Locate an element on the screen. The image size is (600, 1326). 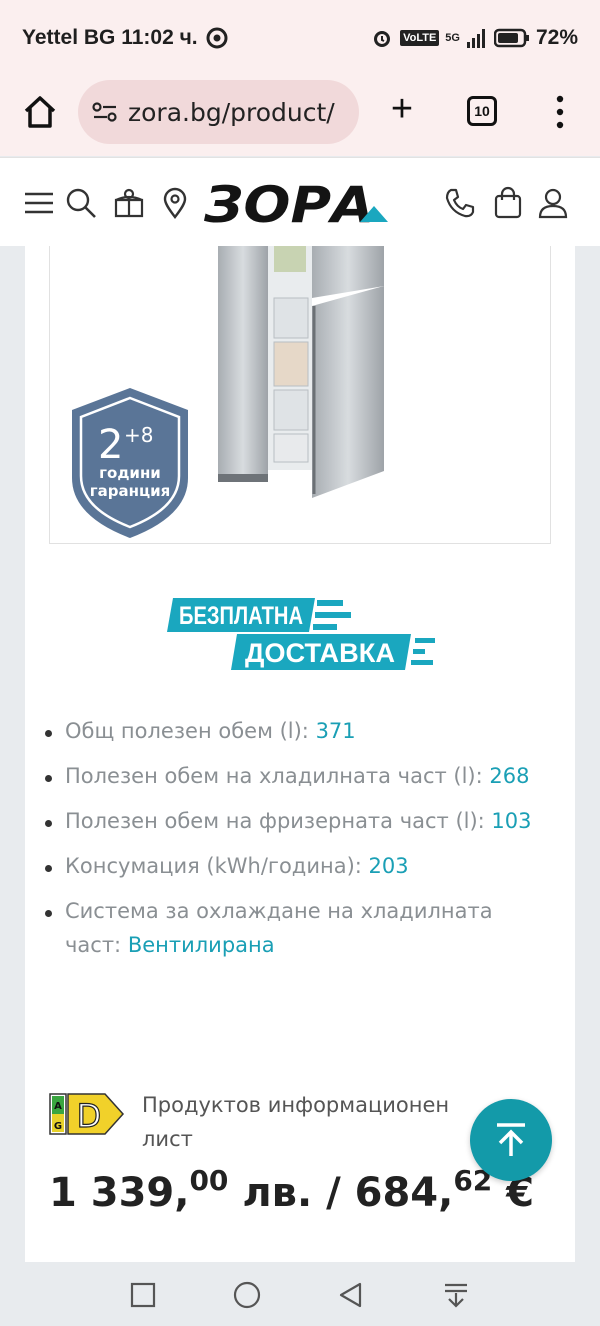
spec-label: Полезен обем на хладилната част (l): is located at coordinates (277, 776).